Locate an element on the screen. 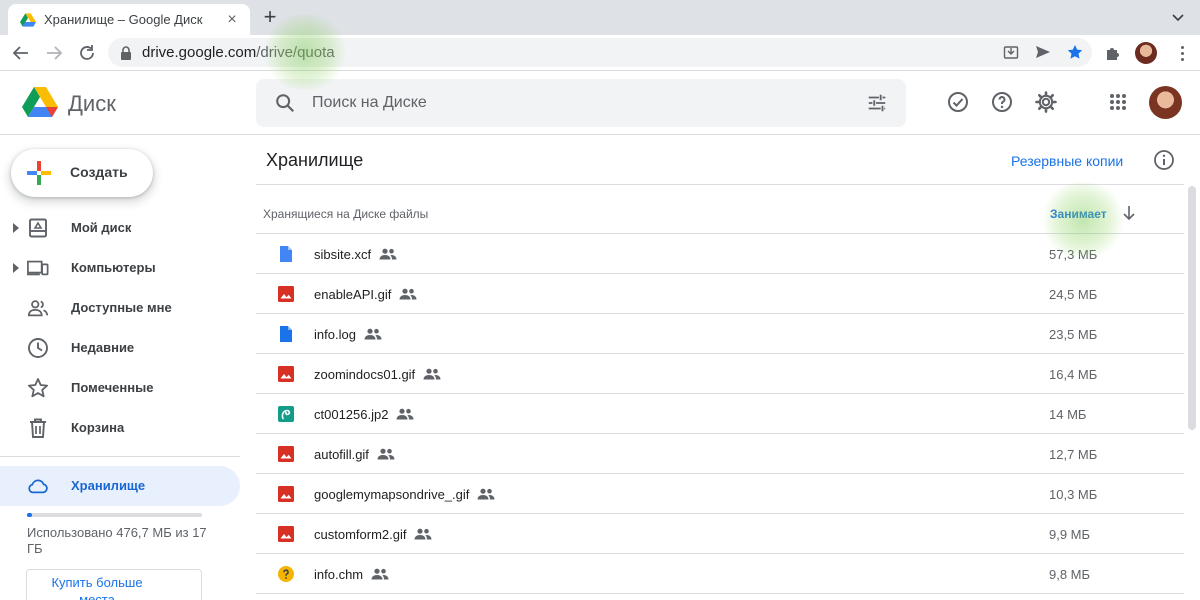  browser-tab-strip: Хранилище – Google Диск × + is located at coordinates (600, 17).